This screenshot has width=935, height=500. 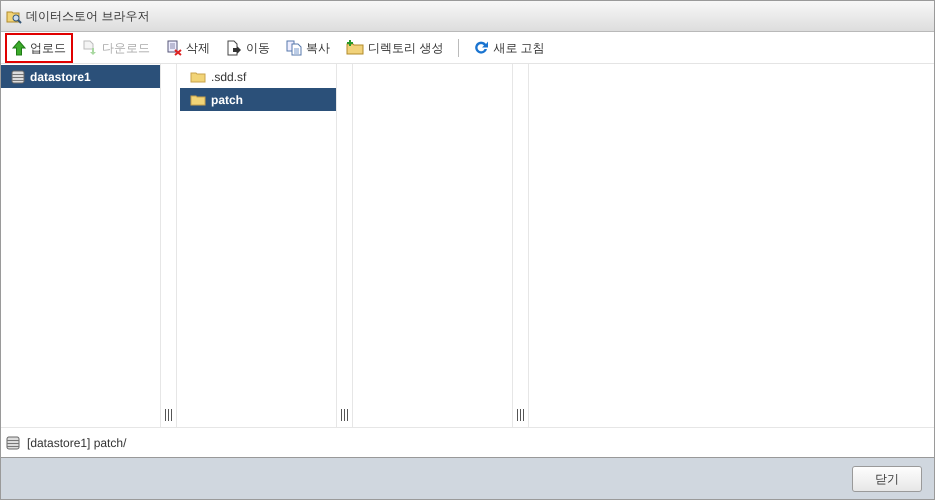 I want to click on download-icon, so click(x=90, y=48).